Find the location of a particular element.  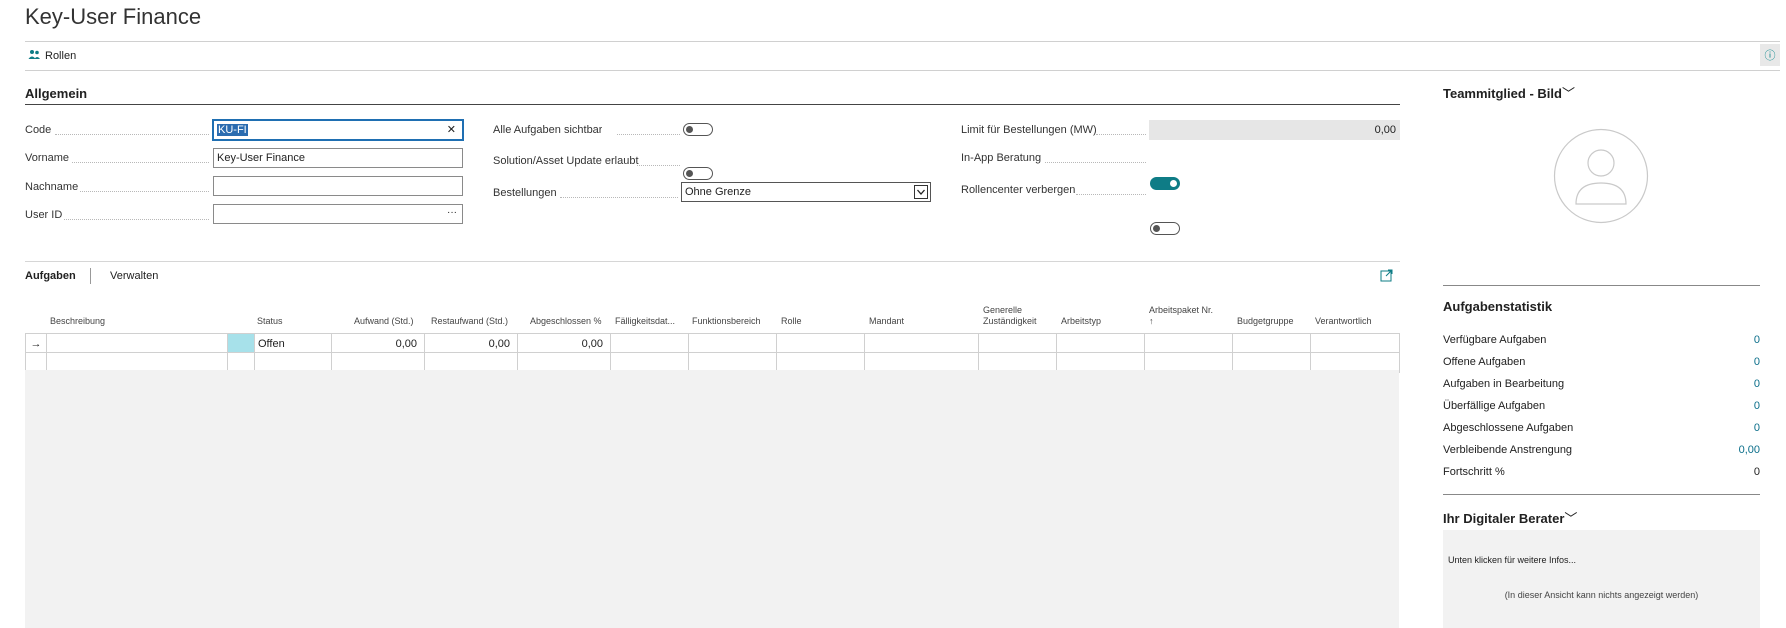

berater-title-text: Ihr Digitaler Berater is located at coordinates (1504, 518).